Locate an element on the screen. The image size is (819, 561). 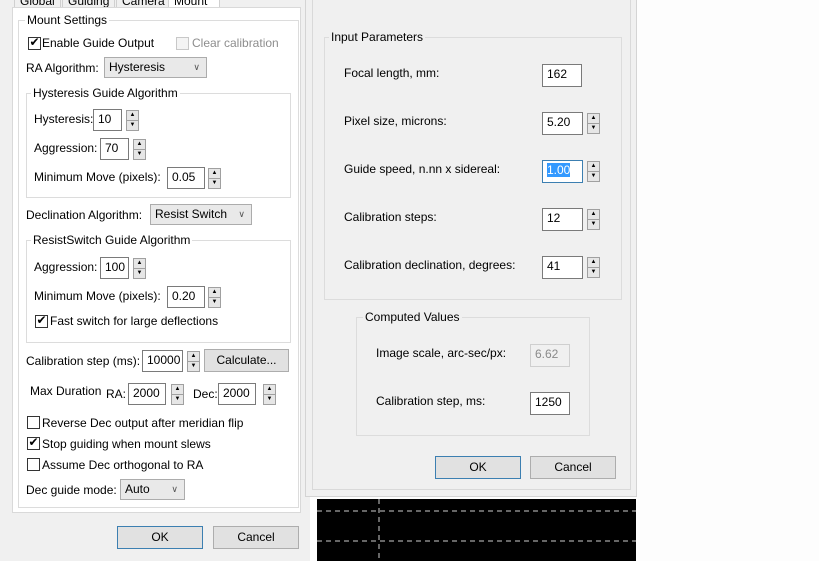
resist-switch-group-title: ResistSwitch Guide Algorithm is located at coordinates (112, 240).